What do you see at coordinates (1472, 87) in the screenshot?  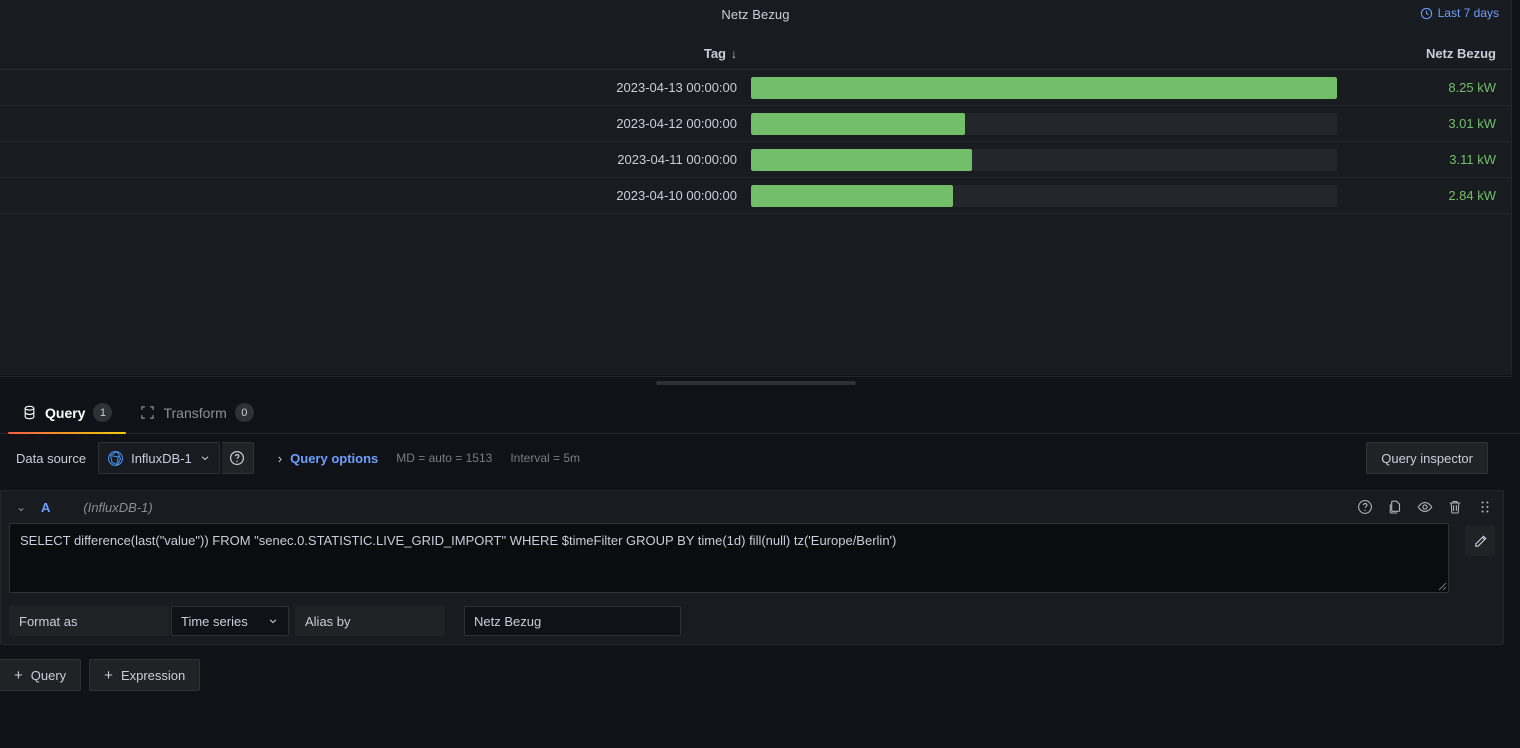 I see `cell-value: 8.25 kW` at bounding box center [1472, 87].